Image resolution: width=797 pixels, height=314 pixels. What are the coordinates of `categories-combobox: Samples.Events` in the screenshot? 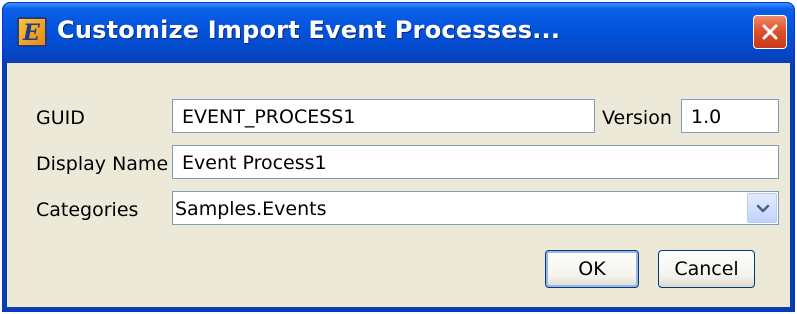 It's located at (475, 208).